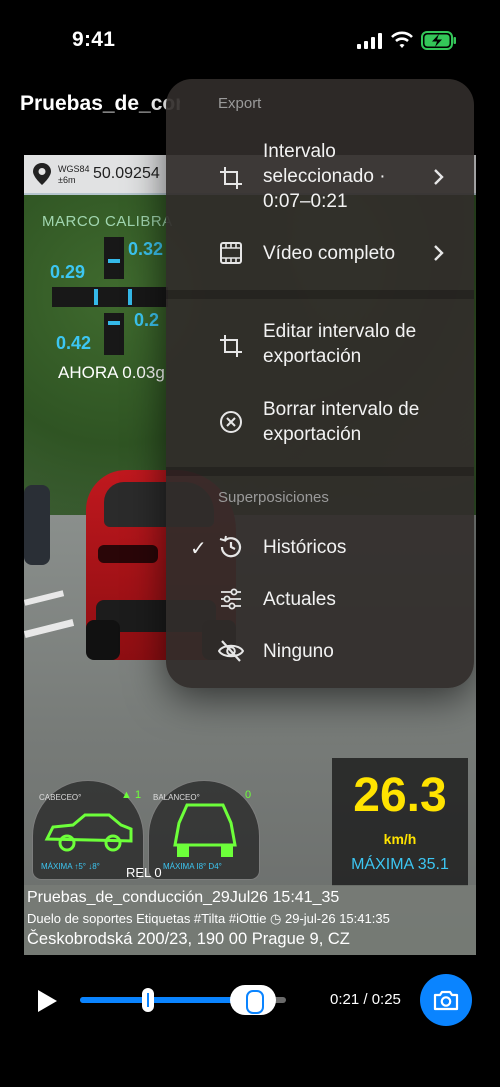 This screenshot has height=1087, width=500. Describe the element at coordinates (42, 174) in the screenshot. I see `location-pin-icon` at that location.